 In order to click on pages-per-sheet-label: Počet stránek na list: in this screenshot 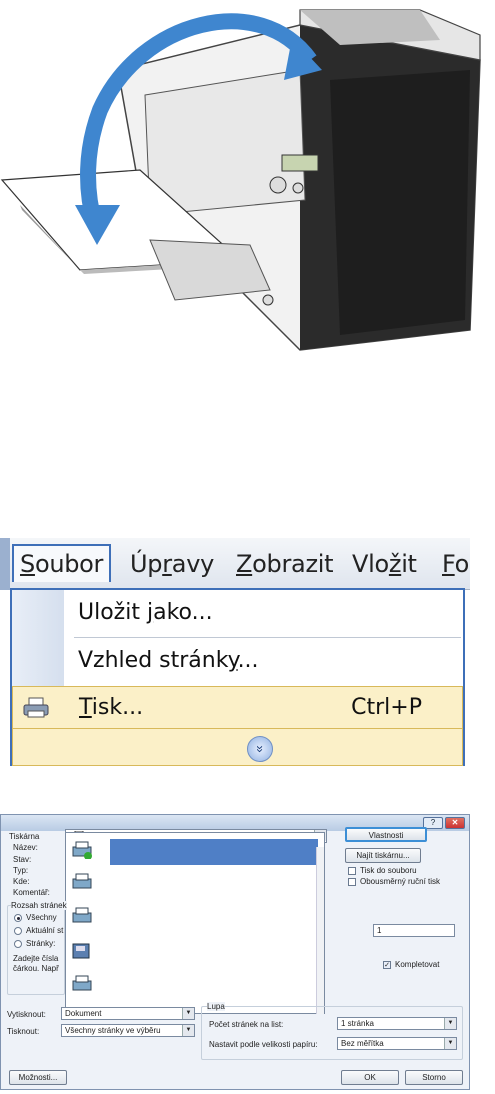, I will do `click(246, 1024)`.